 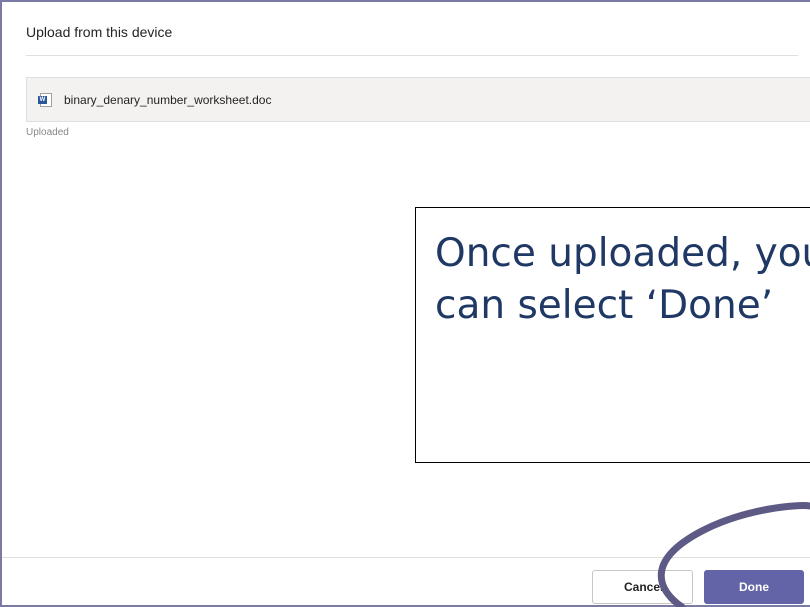 What do you see at coordinates (754, 587) in the screenshot?
I see `done-button: Done` at bounding box center [754, 587].